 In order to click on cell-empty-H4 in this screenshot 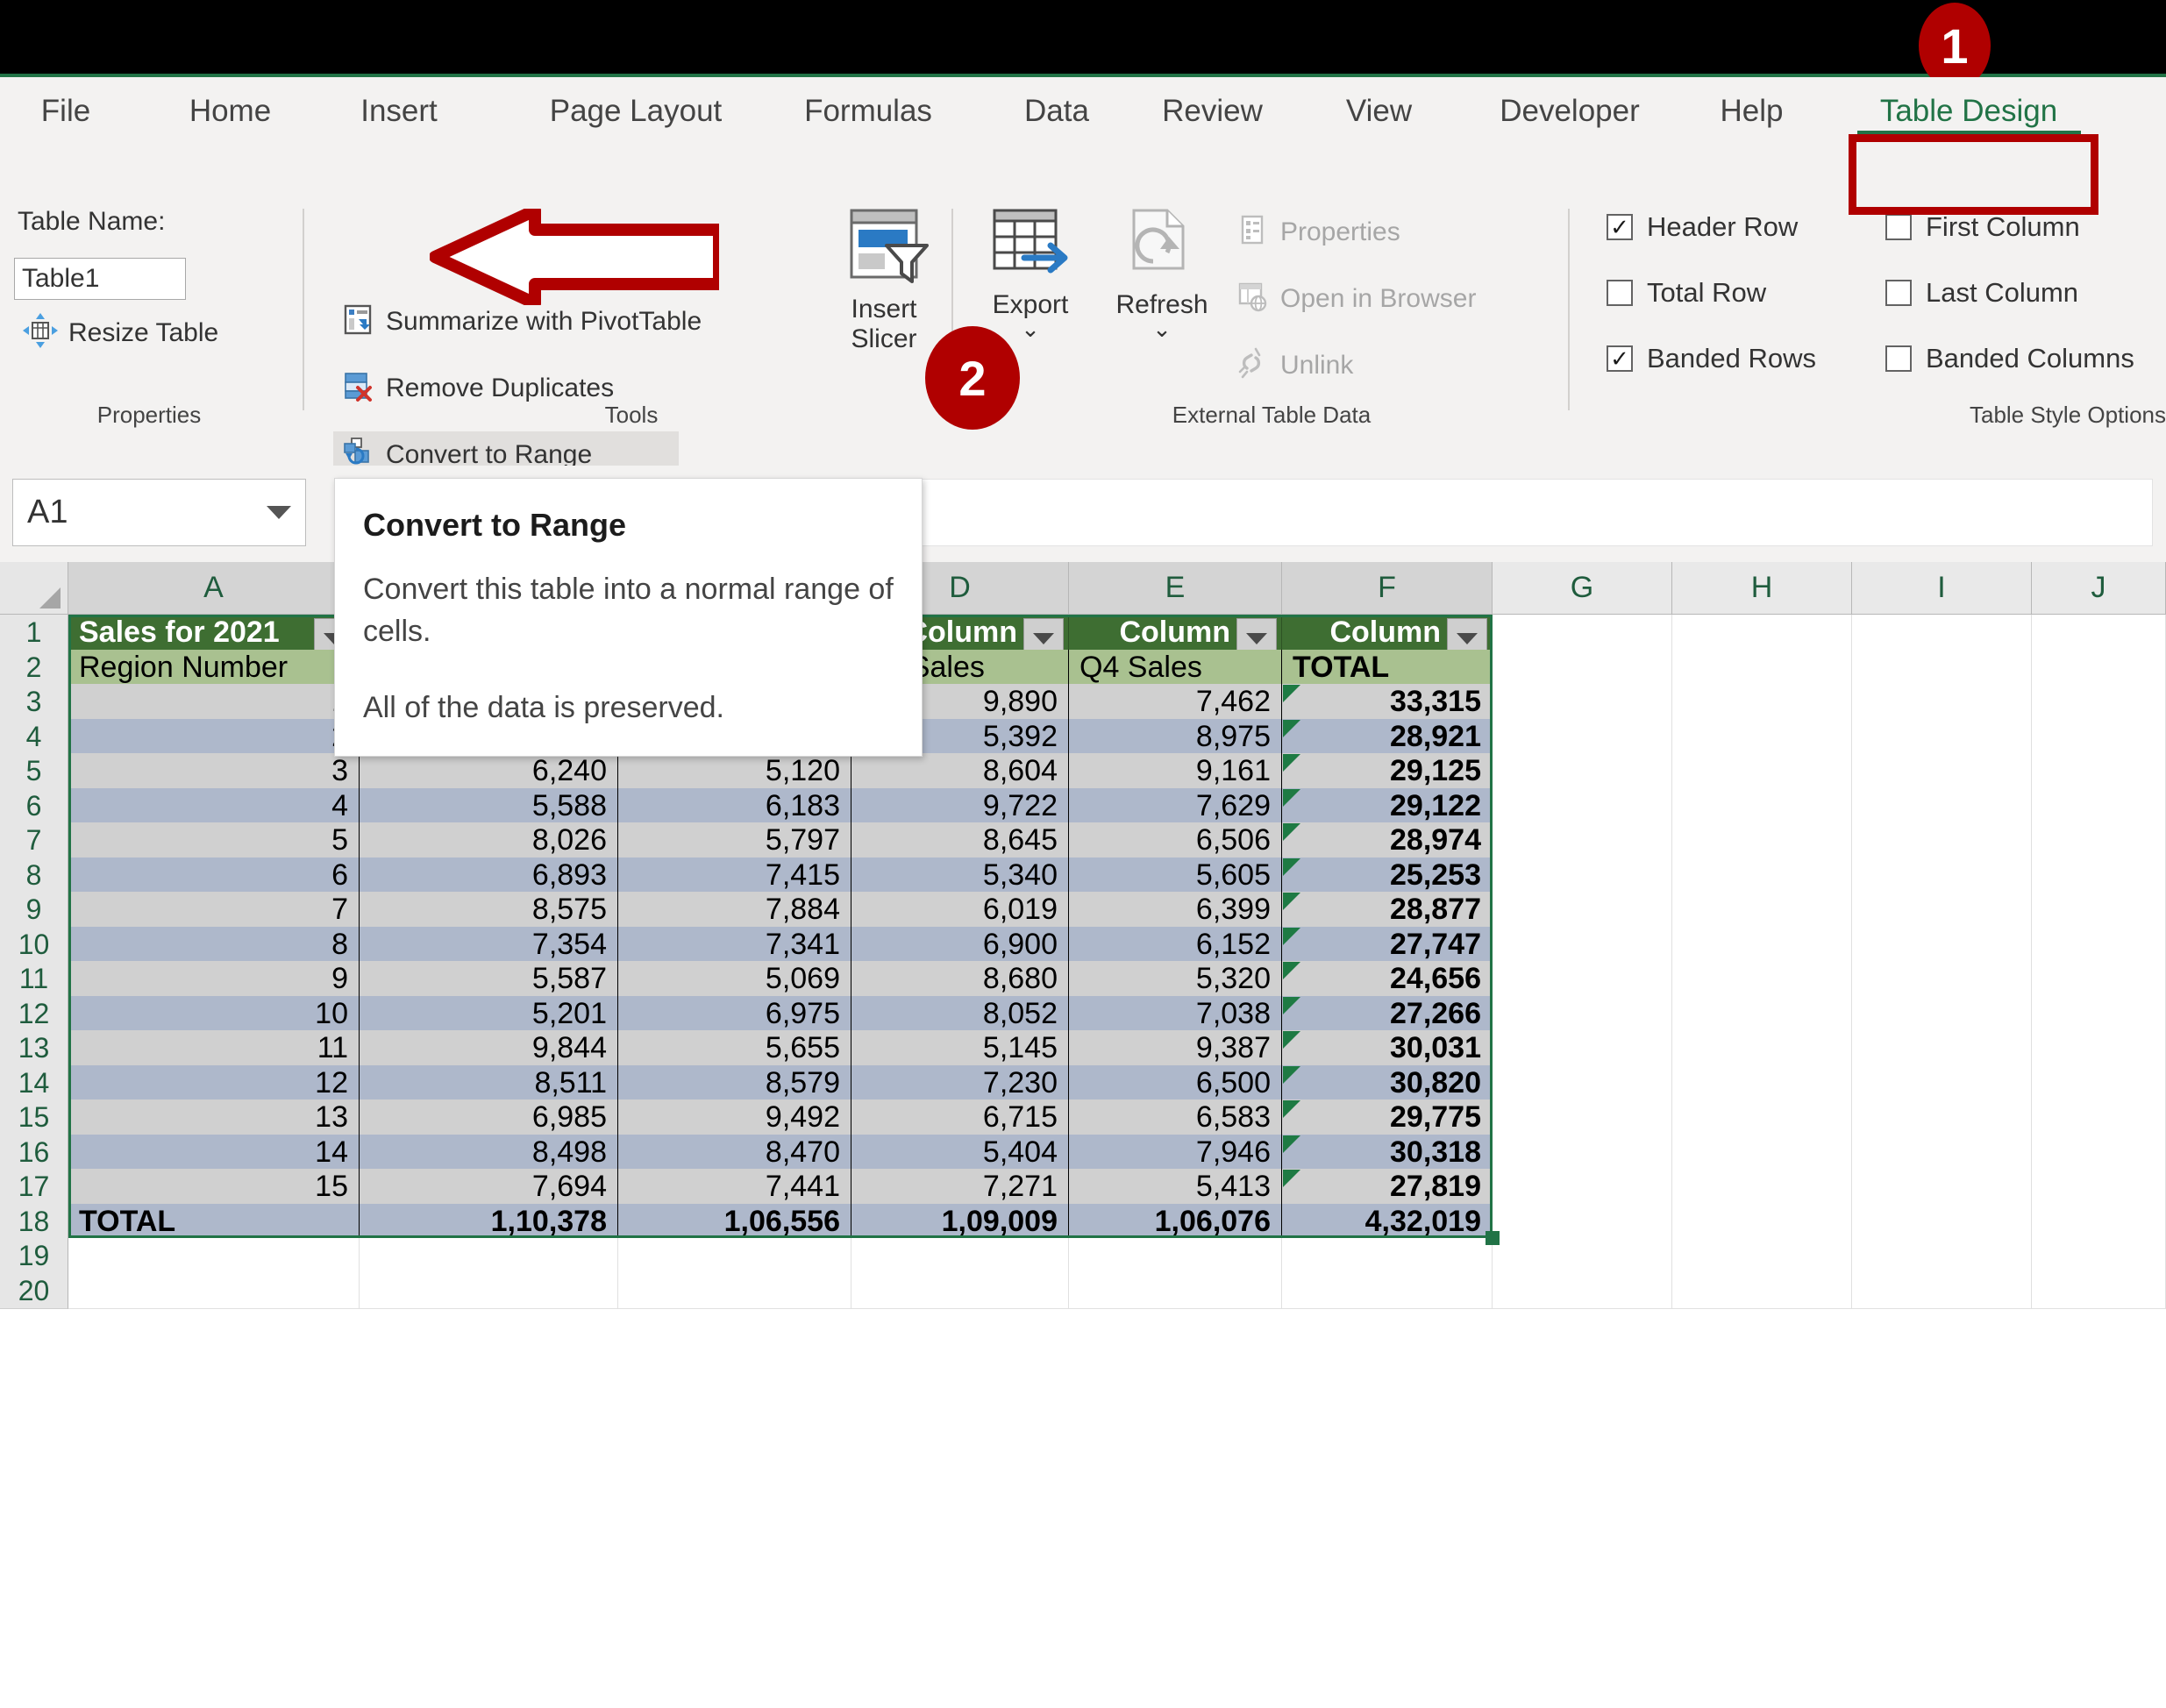, I will do `click(1762, 737)`.